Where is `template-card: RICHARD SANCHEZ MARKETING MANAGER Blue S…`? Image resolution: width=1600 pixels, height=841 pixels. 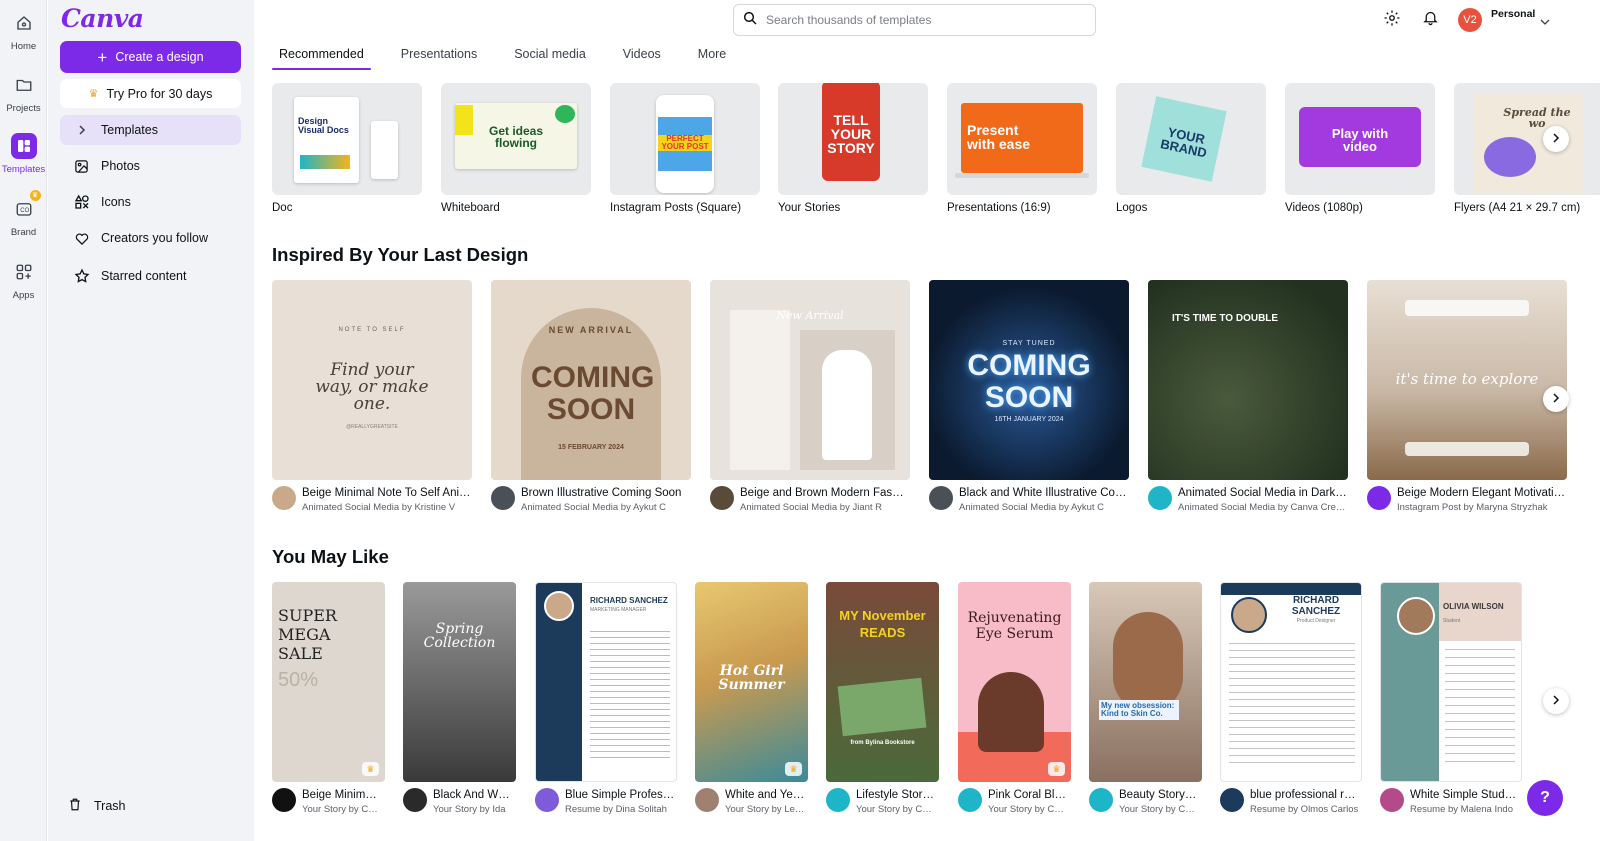
template-card: RICHARD SANCHEZ MARKETING MANAGER Blue S… is located at coordinates (606, 698).